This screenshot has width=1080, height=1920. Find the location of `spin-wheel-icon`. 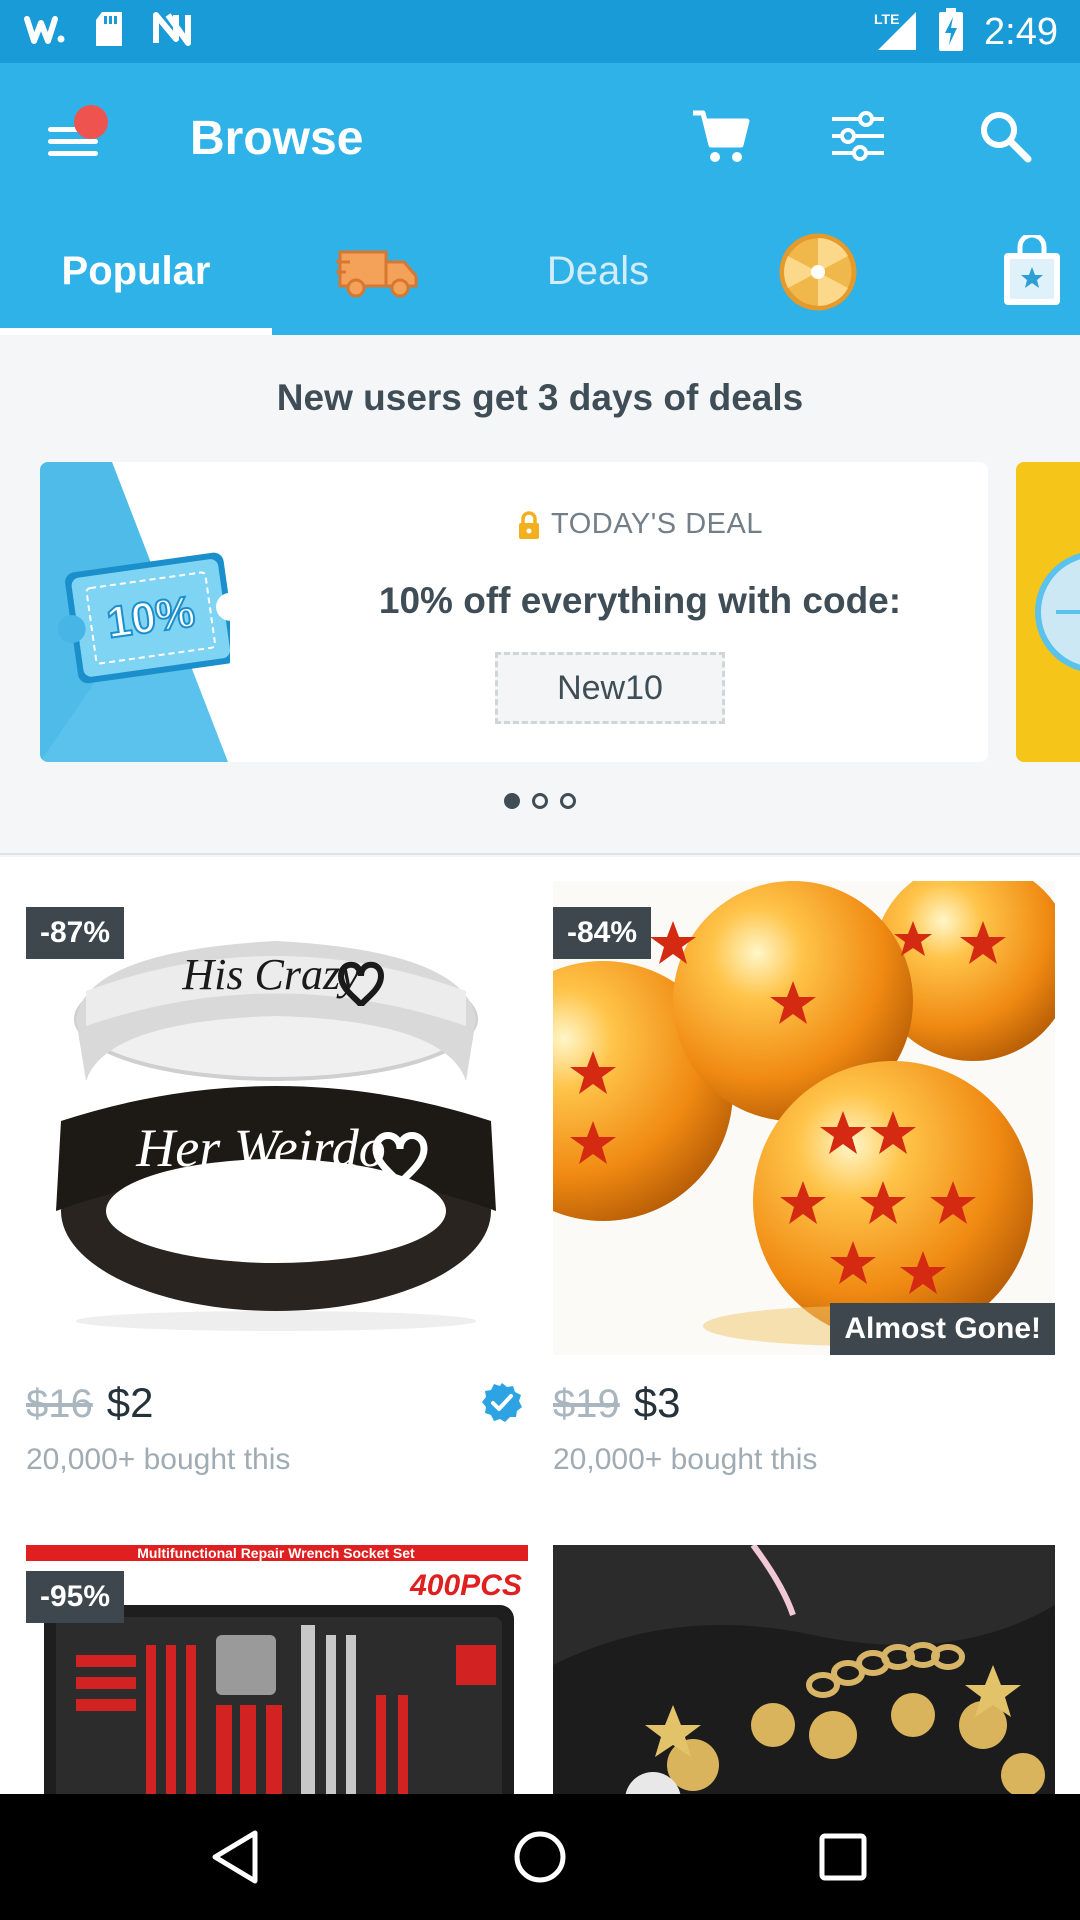

spin-wheel-icon is located at coordinates (818, 271).